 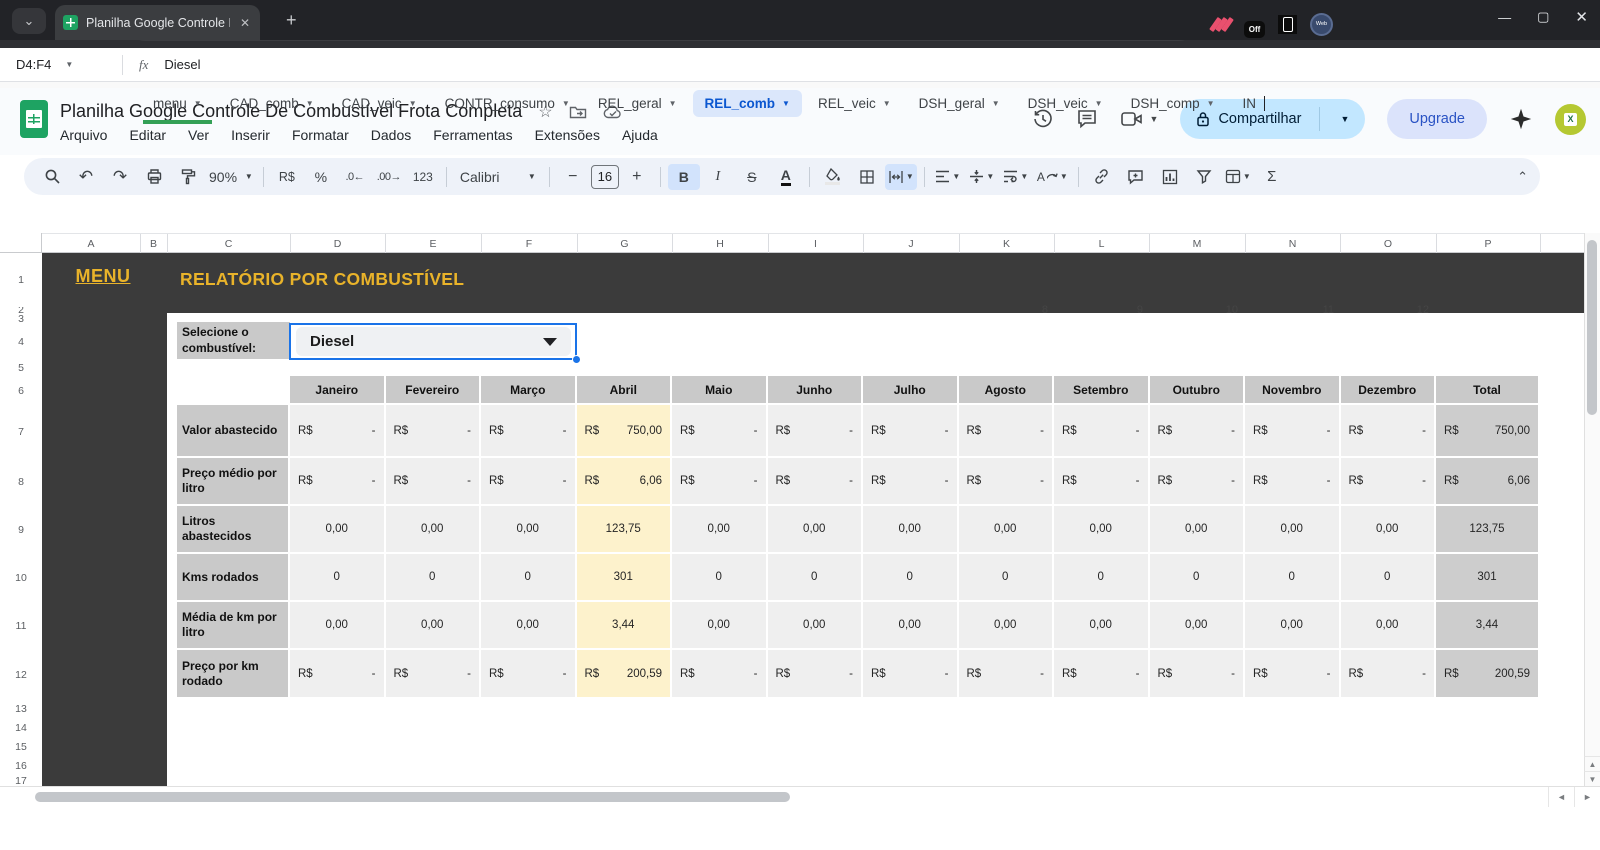 I want to click on row-header-7: 7, so click(x=21, y=432).